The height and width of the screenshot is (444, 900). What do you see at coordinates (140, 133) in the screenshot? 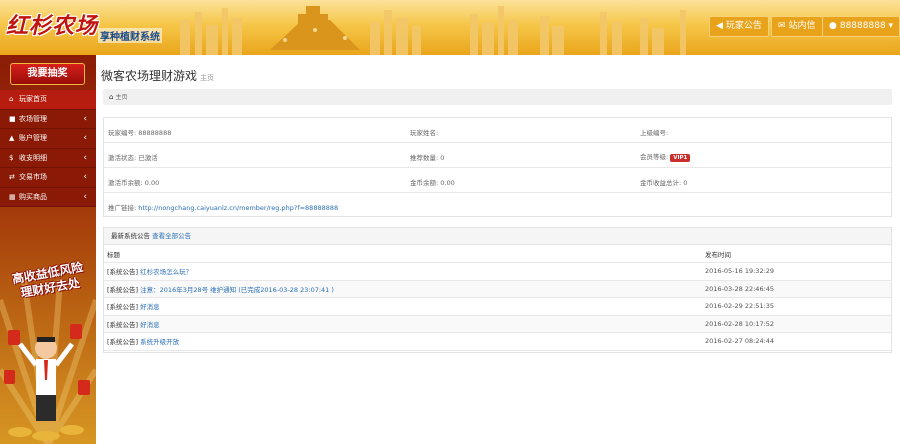
I see `player-id: 玩家编号: 88888888` at bounding box center [140, 133].